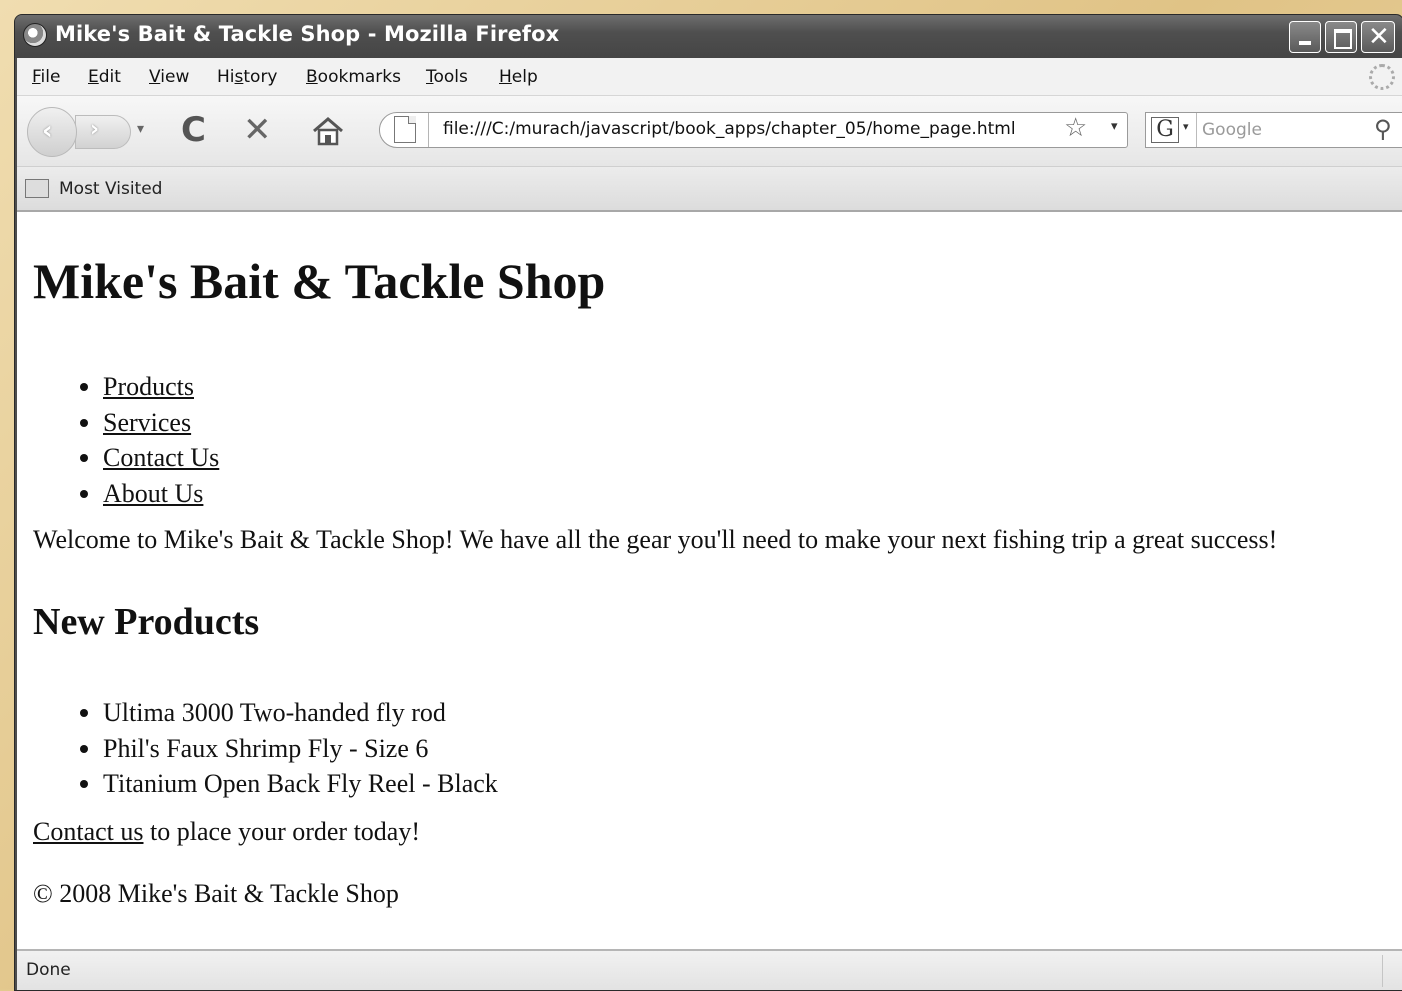 The image size is (1402, 991). What do you see at coordinates (148, 386) in the screenshot?
I see `nav-link-products: Products` at bounding box center [148, 386].